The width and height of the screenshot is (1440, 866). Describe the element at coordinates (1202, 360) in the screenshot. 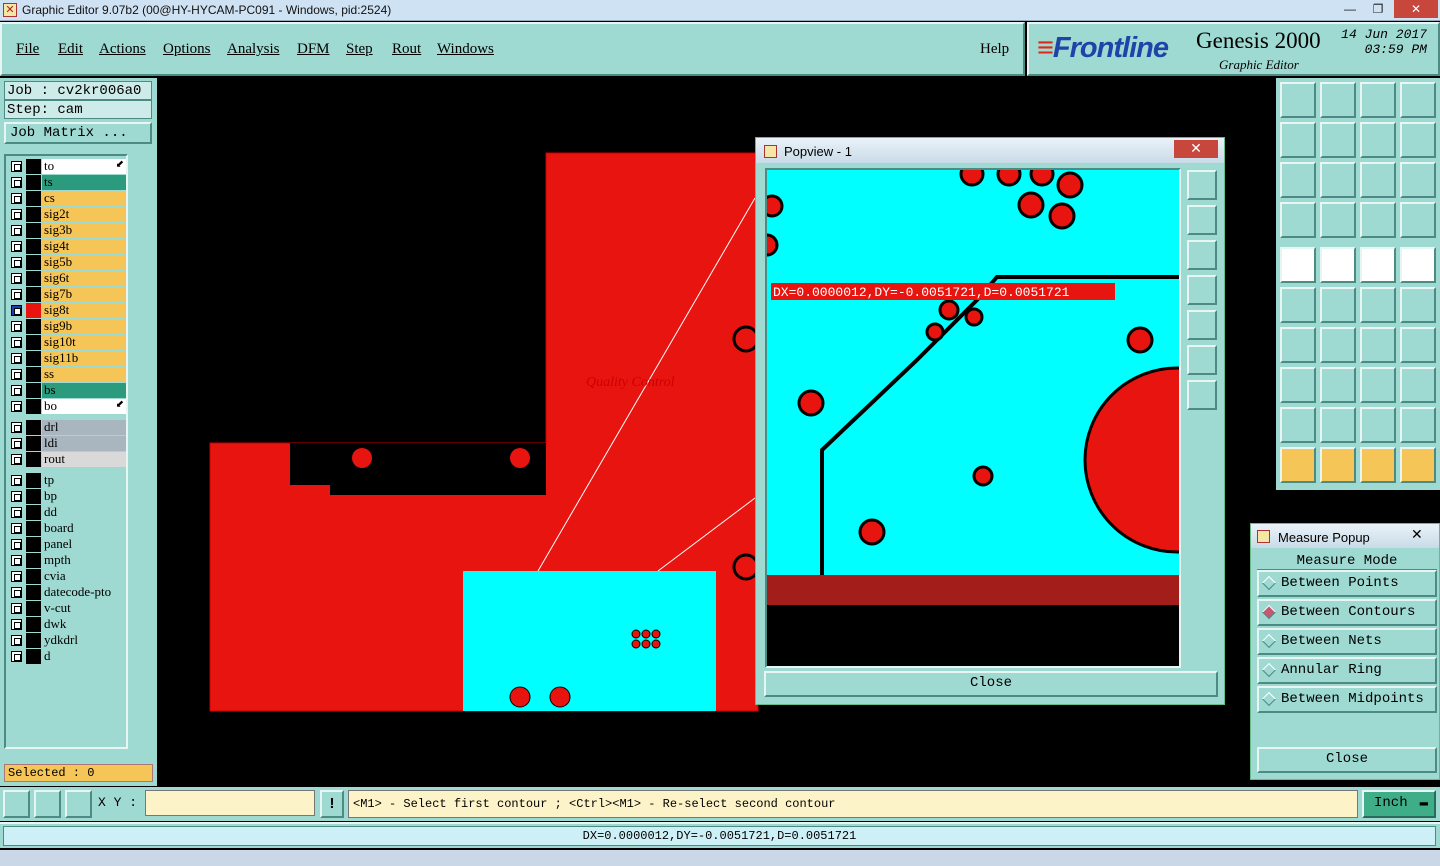

I see `zoom-out-tool` at that location.